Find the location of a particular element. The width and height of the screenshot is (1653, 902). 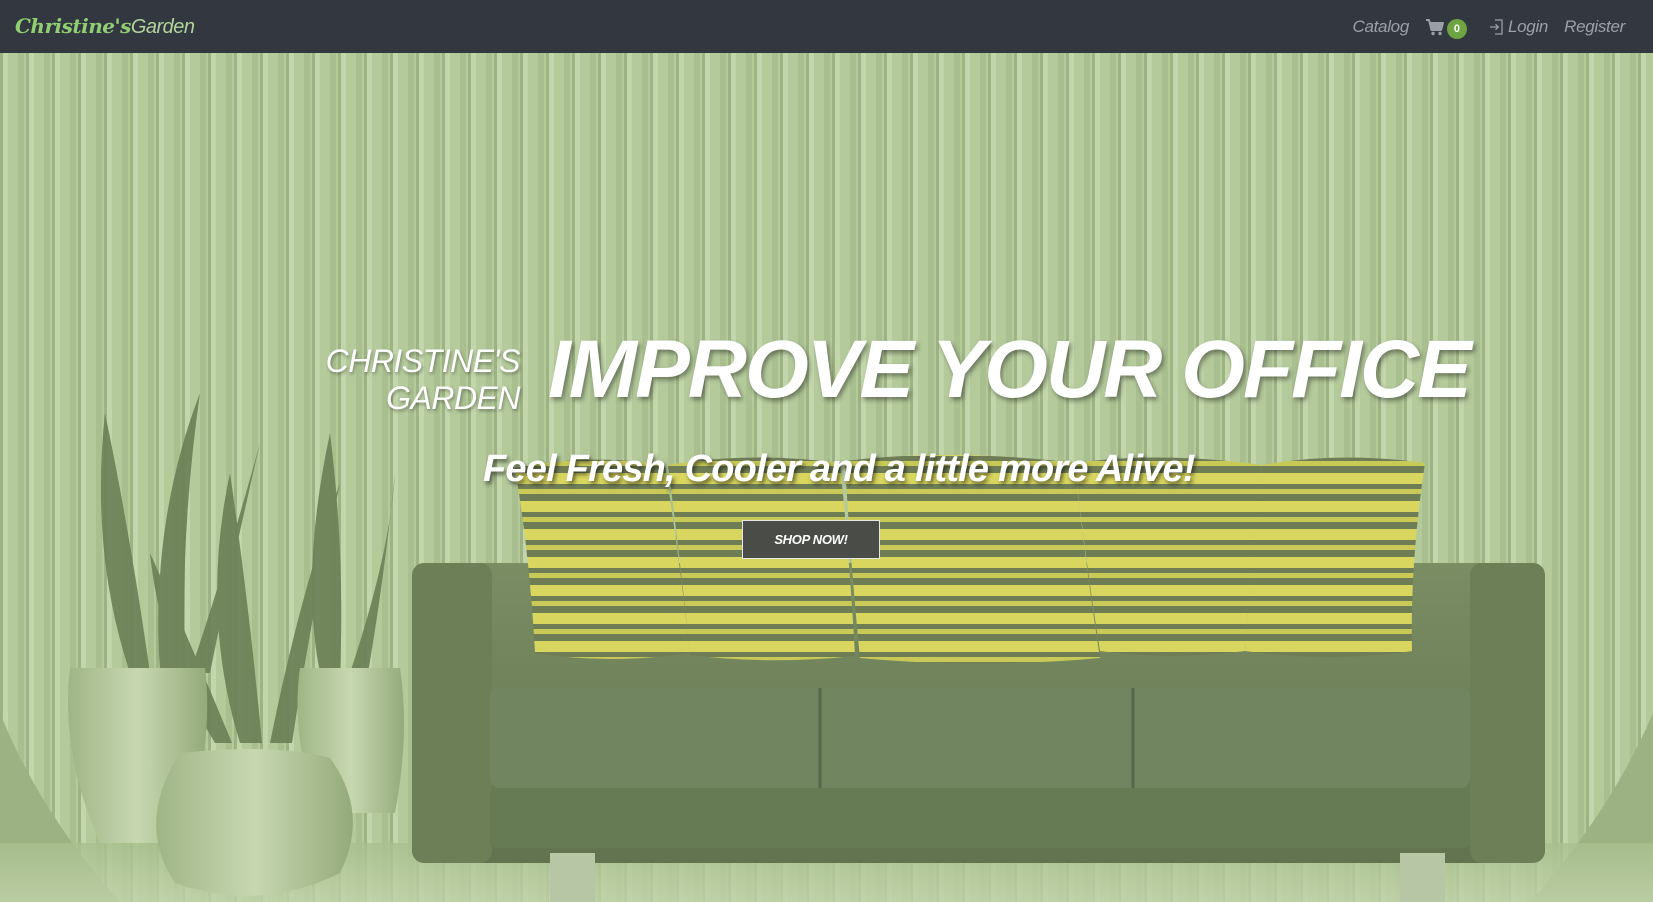

shop-now-button: SHOP NOW! is located at coordinates (811, 539).